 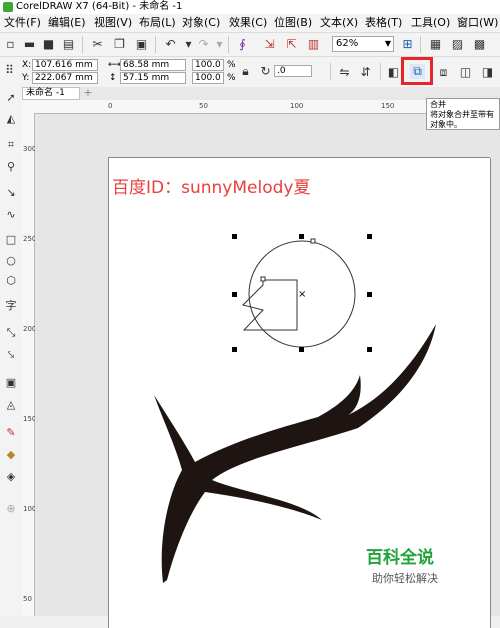 What do you see at coordinates (446, 124) in the screenshot?
I see `tooltip-line: 对象中。` at bounding box center [446, 124].